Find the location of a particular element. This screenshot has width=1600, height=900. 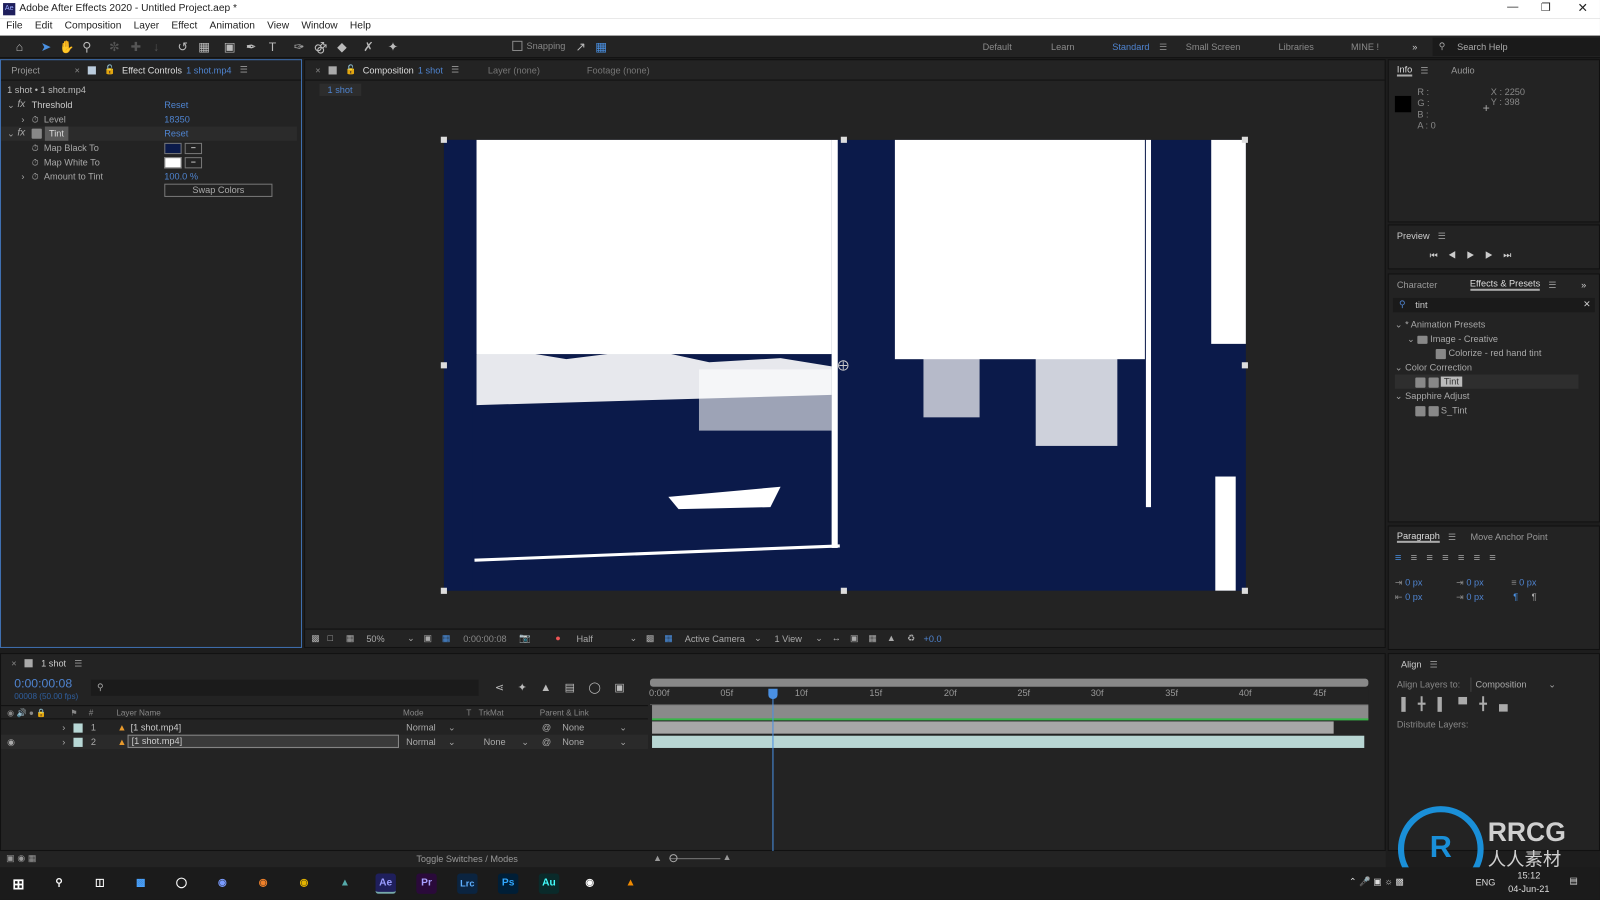

toggle-pixel-aspect-icon: ↔ is located at coordinates (836, 638).